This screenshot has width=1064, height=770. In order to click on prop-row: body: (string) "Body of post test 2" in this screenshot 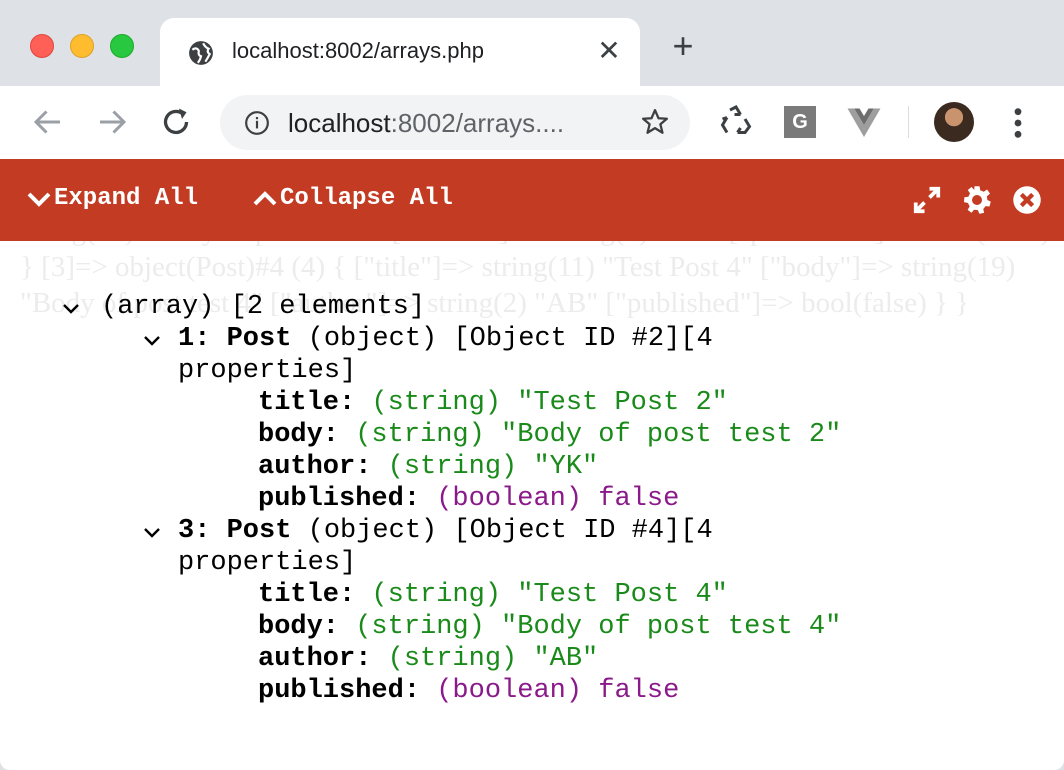, I will do `click(549, 435)`.